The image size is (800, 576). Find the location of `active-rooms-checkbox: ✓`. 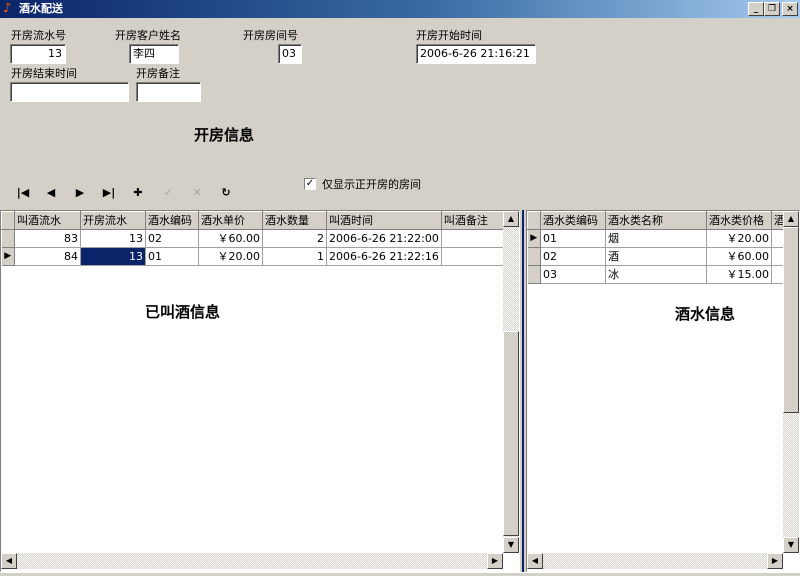

active-rooms-checkbox: ✓ is located at coordinates (310, 184).